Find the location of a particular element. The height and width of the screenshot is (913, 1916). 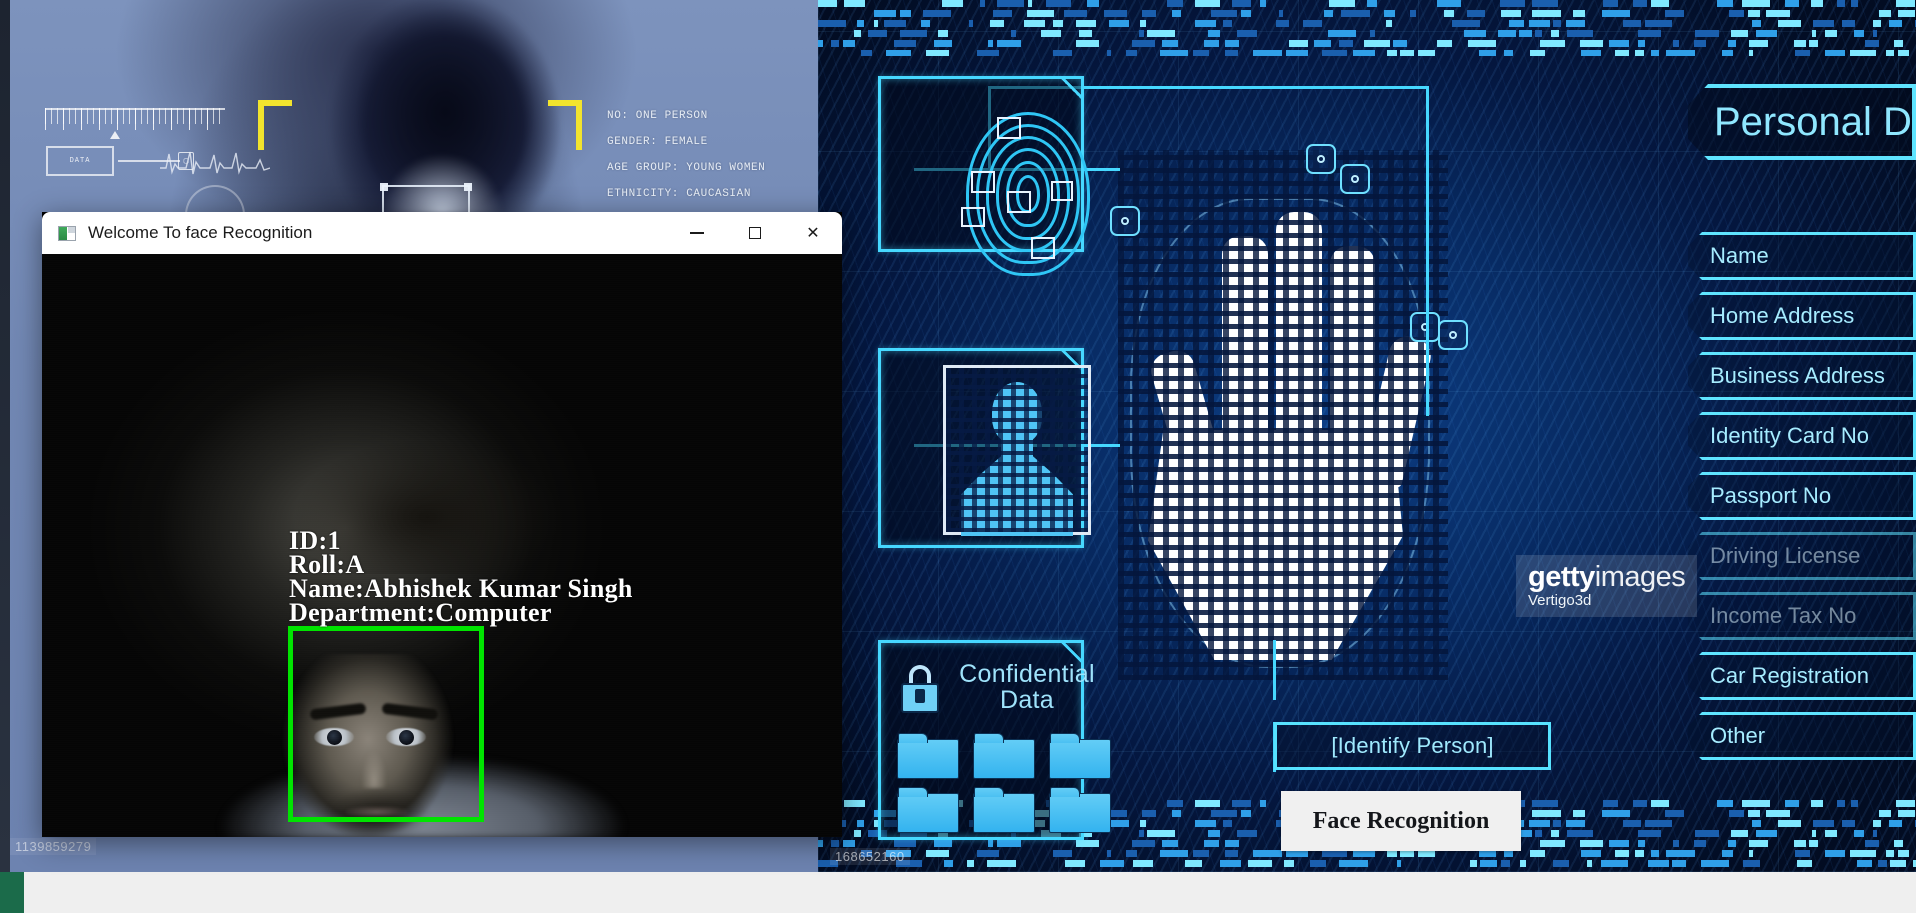

biometric-readout-3: ETHNICITY: CAUCASIAN is located at coordinates (679, 194).